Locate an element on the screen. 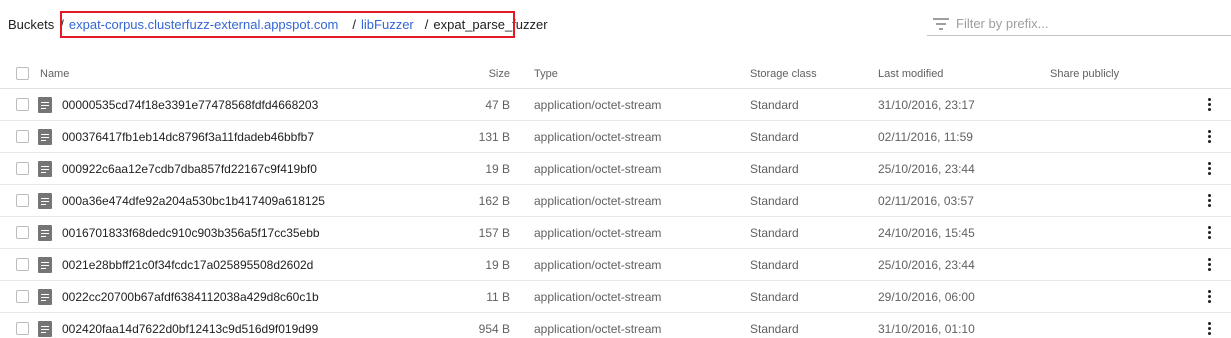 The width and height of the screenshot is (1231, 338). filter-input is located at coordinates (1086, 23).